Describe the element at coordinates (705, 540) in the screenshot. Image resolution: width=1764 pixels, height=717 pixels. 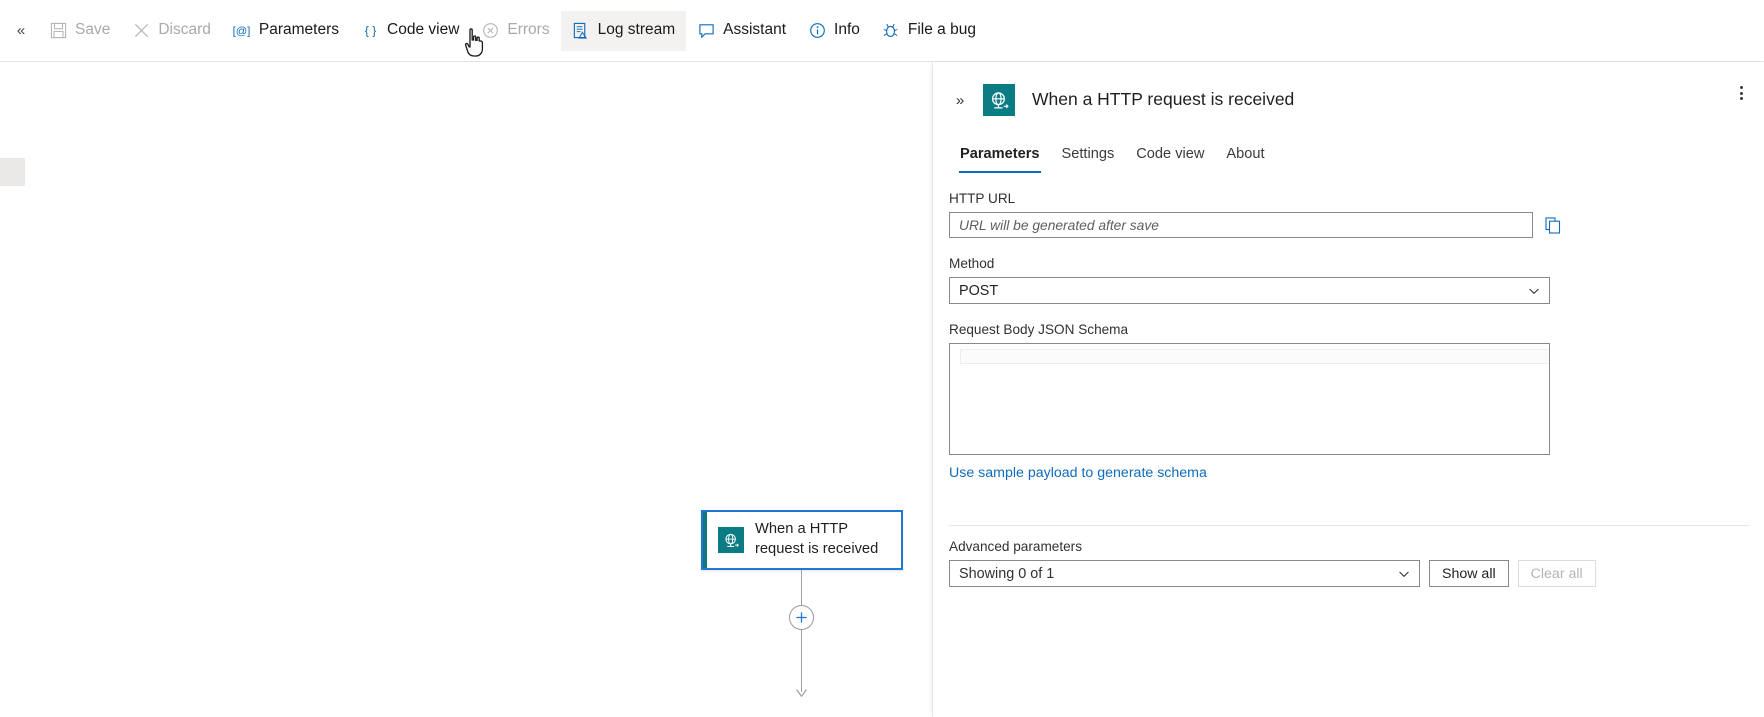
I see `node-accent-bar` at that location.